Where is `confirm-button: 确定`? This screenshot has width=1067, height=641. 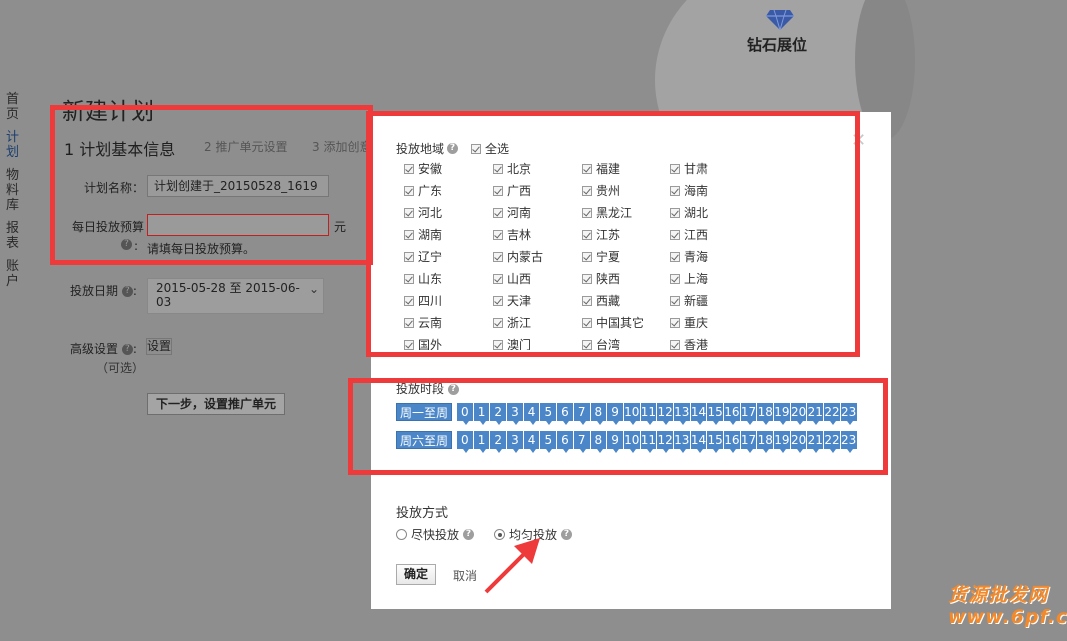 confirm-button: 确定 is located at coordinates (416, 574).